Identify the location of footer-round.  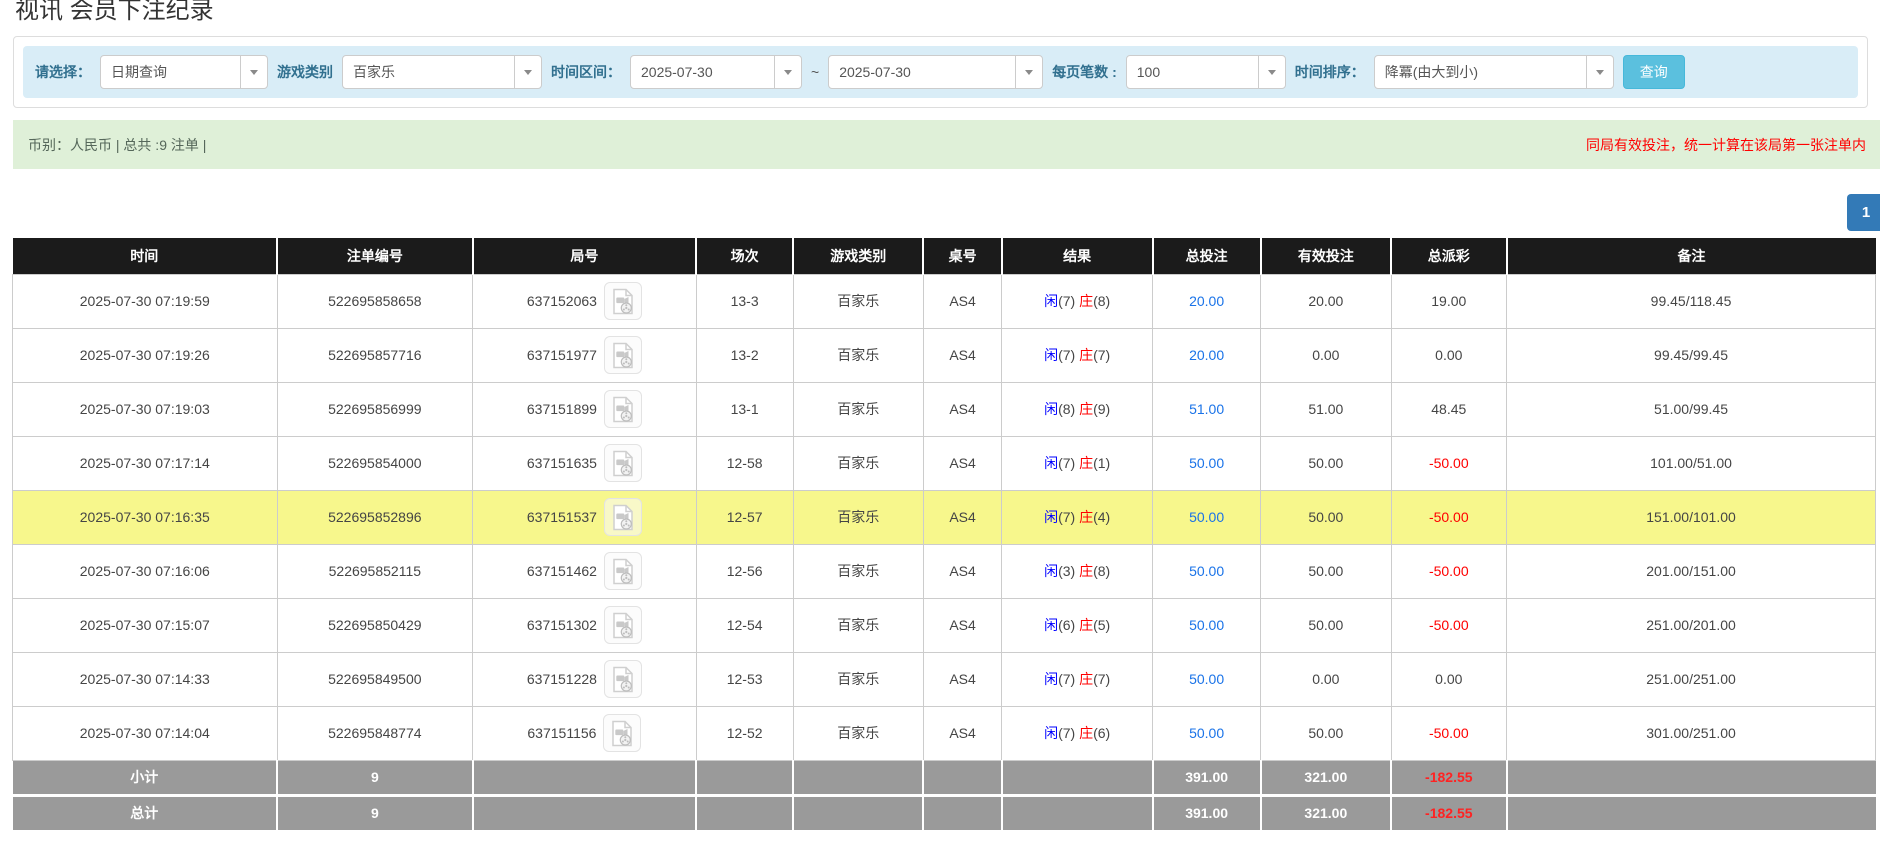
(585, 811).